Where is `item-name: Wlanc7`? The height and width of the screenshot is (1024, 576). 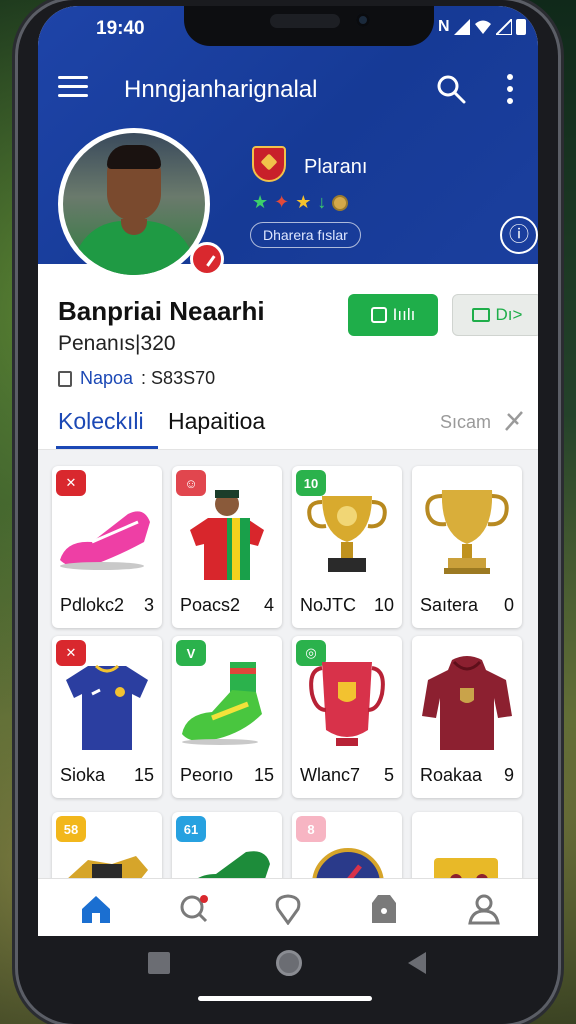
item-name: Wlanc7 is located at coordinates (330, 775).